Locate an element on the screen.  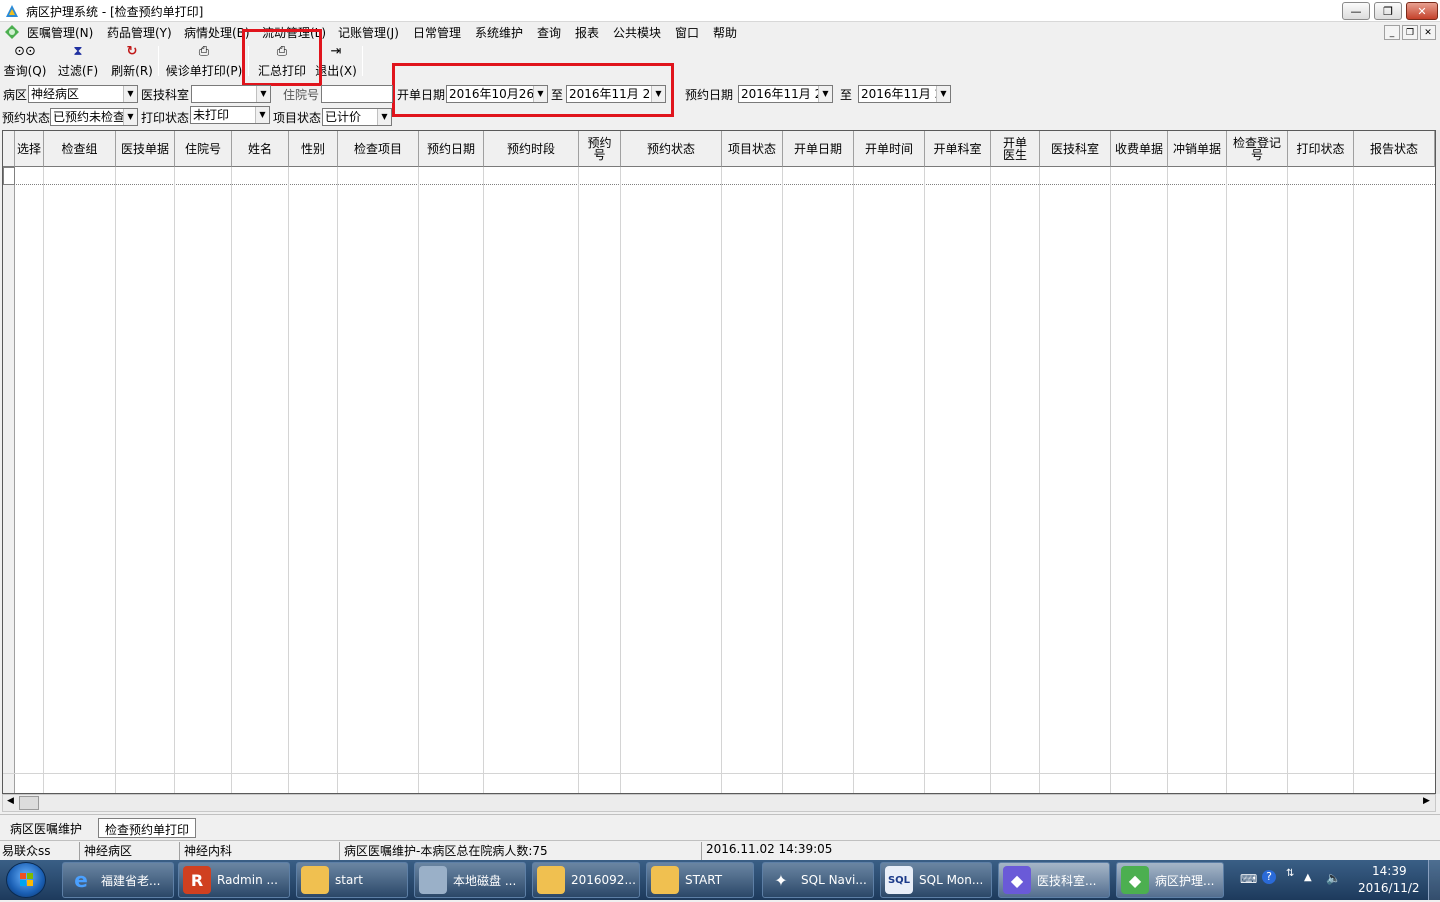
column-header-select: 选择 is located at coordinates (29, 149).